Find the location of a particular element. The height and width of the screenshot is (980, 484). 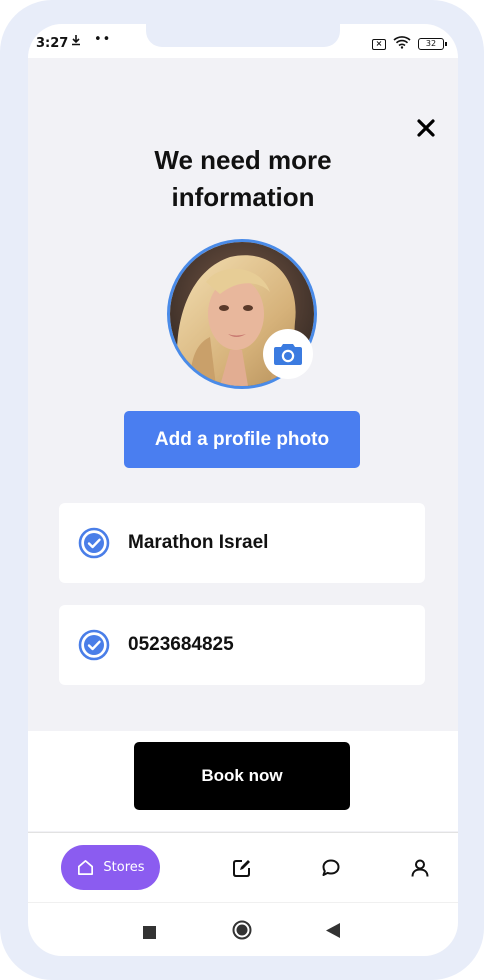

recents-button is located at coordinates (149, 933).